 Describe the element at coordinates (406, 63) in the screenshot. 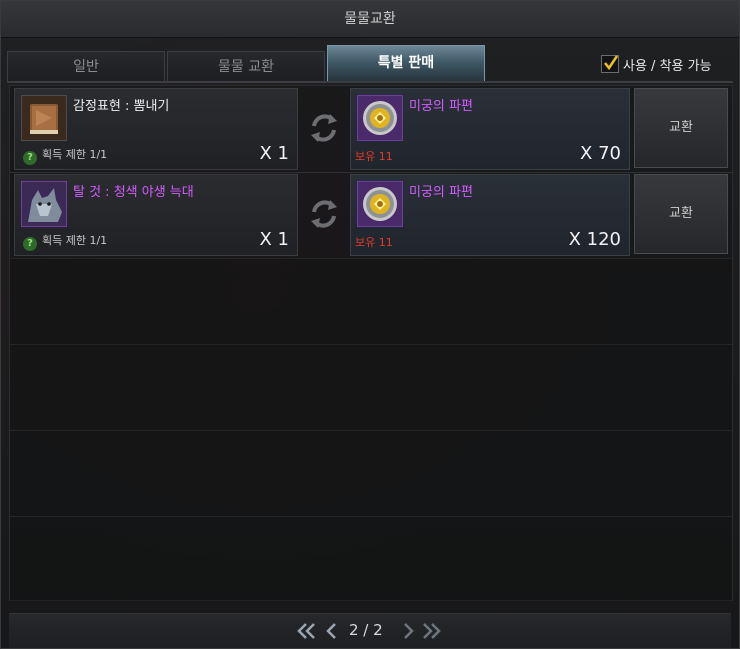

I see `tab-special-sale: 특별 판매` at that location.